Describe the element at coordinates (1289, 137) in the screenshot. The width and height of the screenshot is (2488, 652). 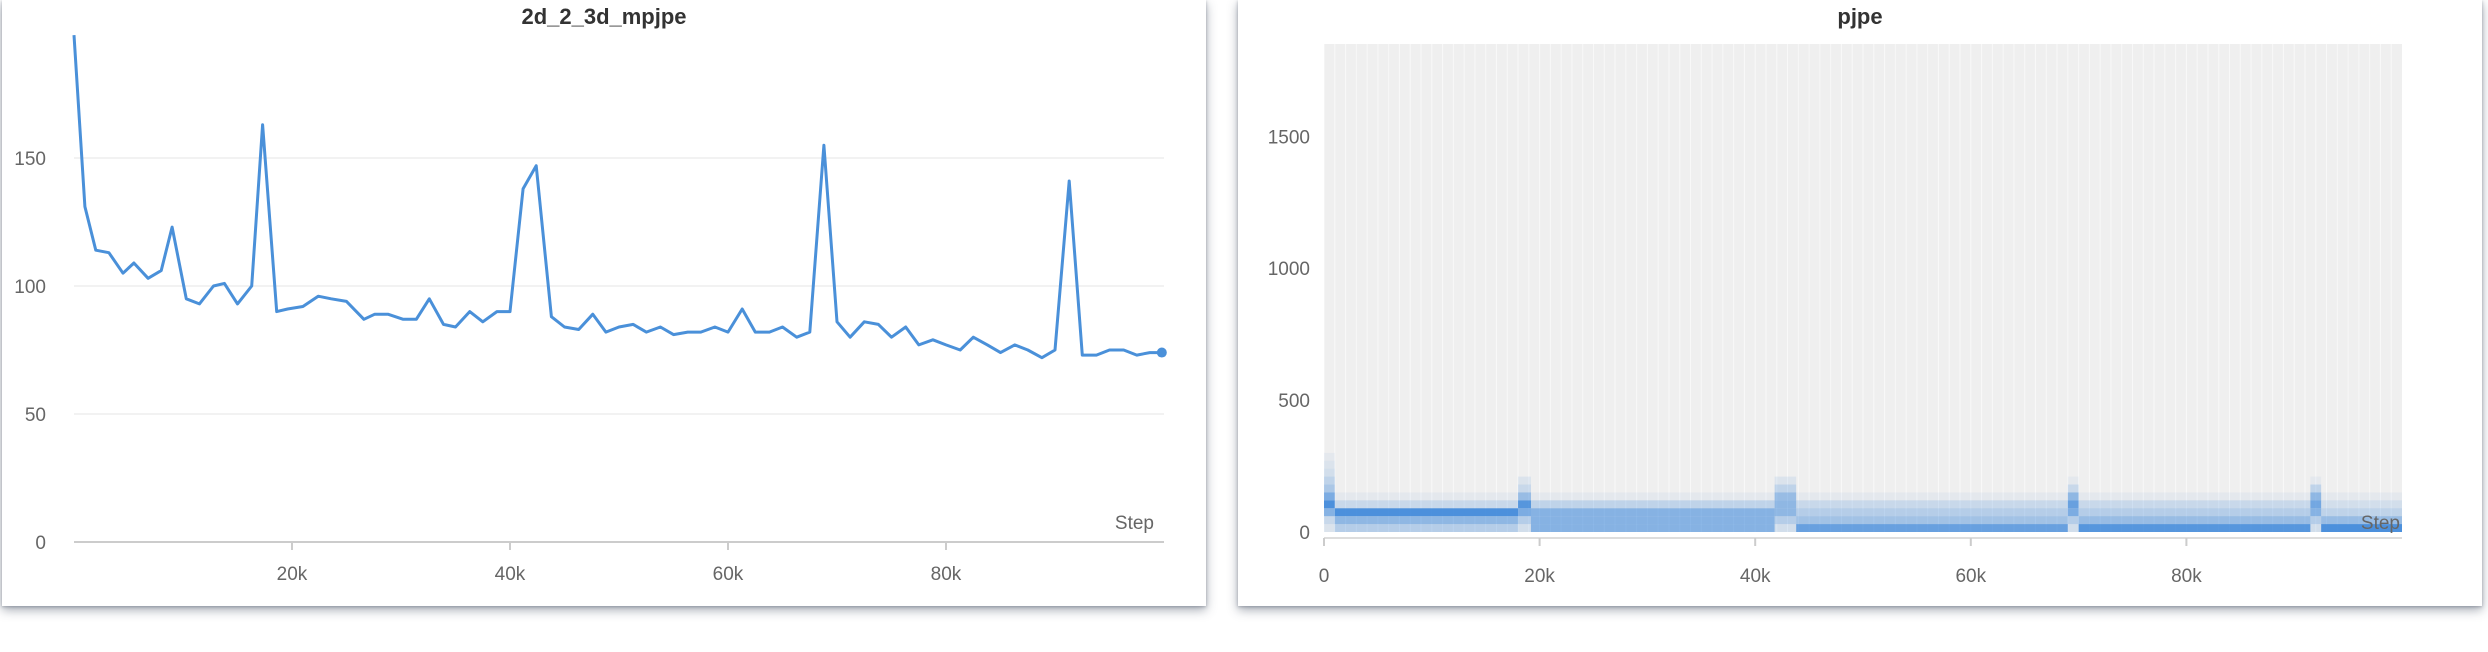
I see `y-tick-label: 1500` at that location.